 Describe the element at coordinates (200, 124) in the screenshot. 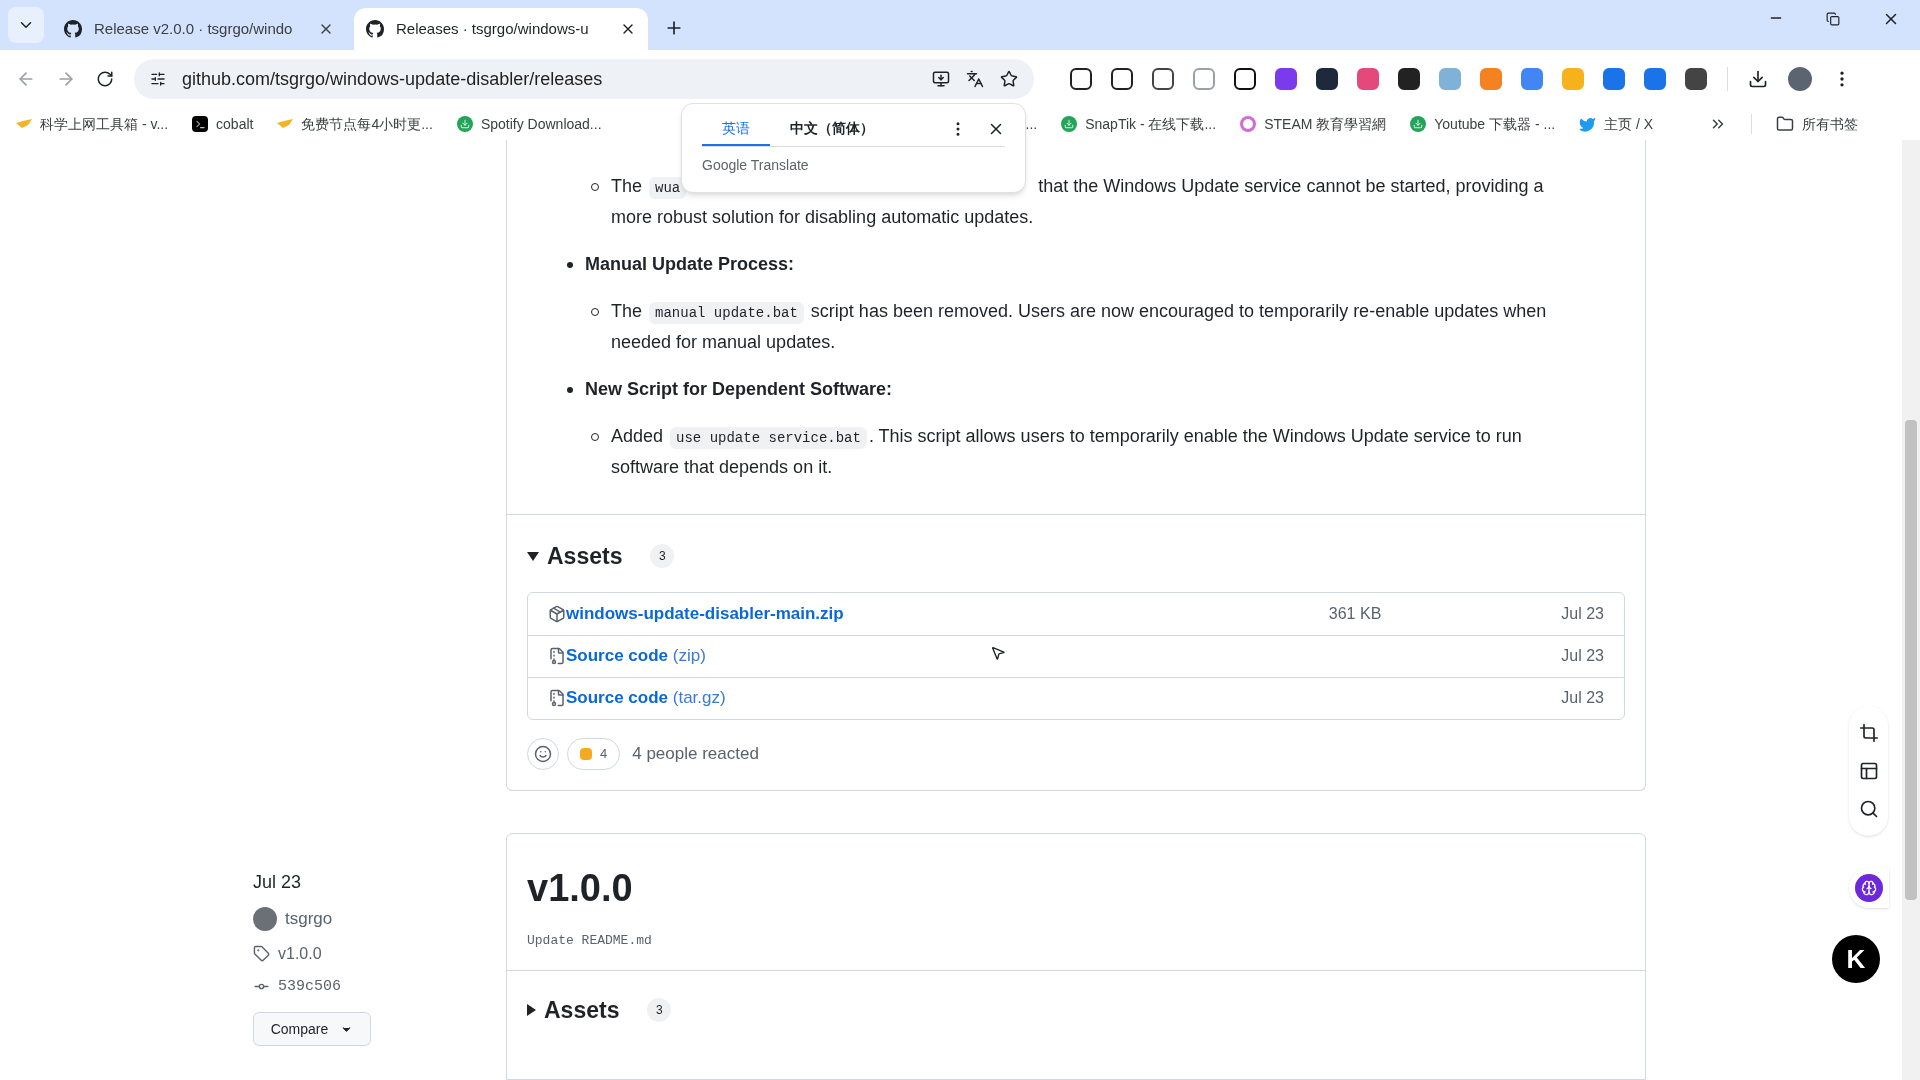

I see `terminal-icon` at that location.